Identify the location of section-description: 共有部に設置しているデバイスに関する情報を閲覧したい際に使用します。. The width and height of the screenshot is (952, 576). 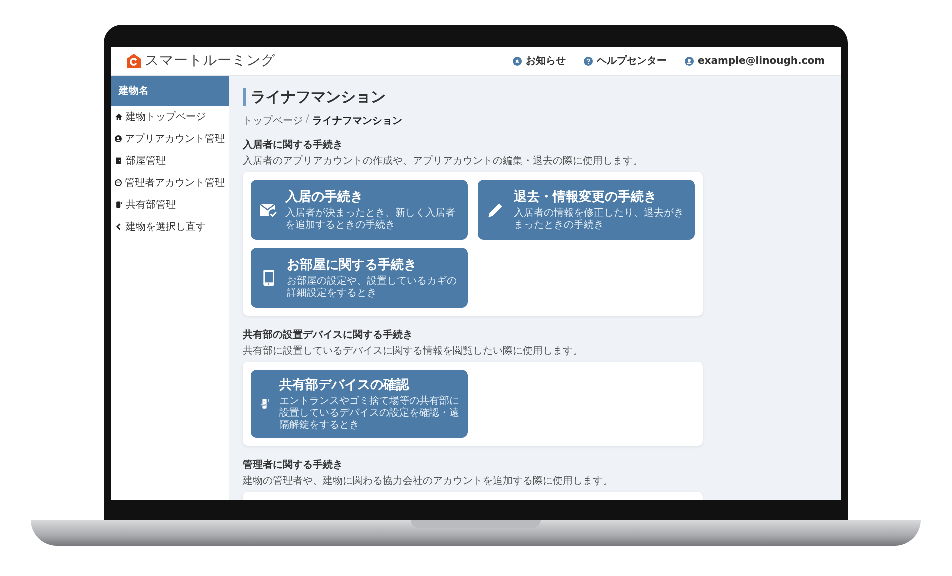
(413, 351).